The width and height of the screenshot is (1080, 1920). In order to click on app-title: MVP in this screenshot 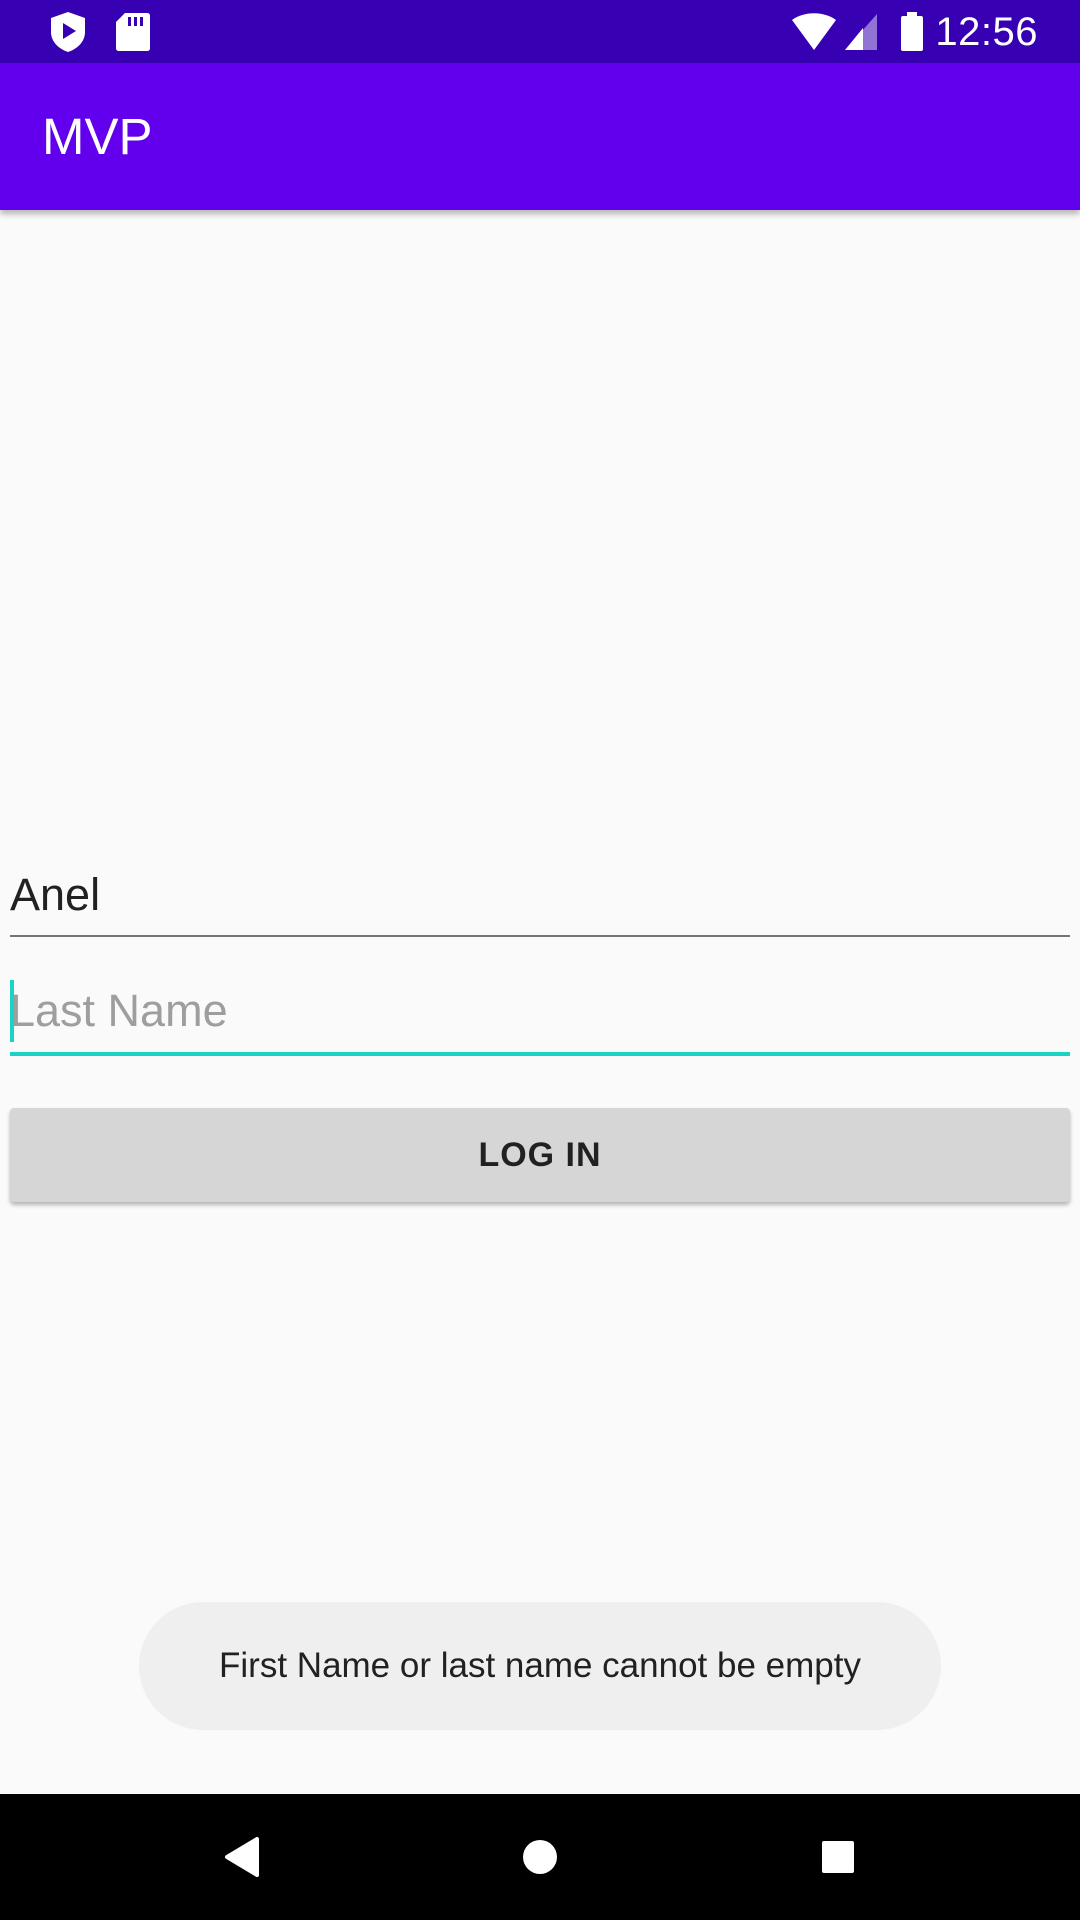, I will do `click(97, 136)`.